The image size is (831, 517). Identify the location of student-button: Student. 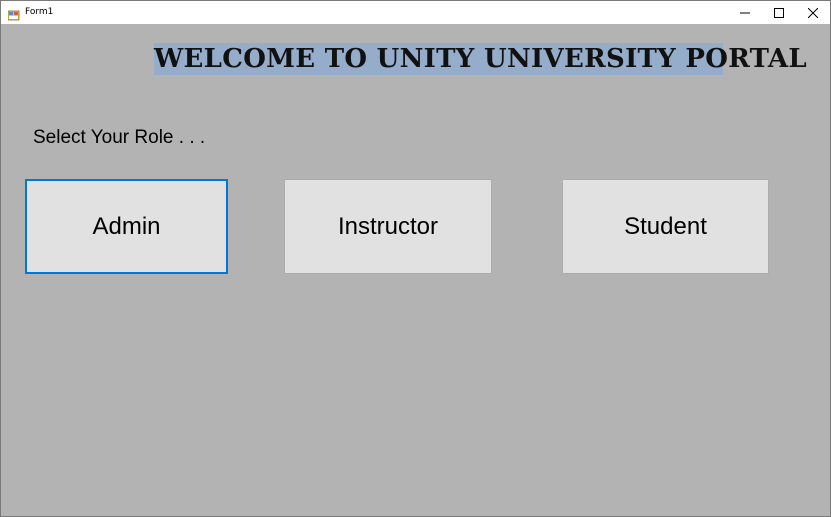
(665, 226).